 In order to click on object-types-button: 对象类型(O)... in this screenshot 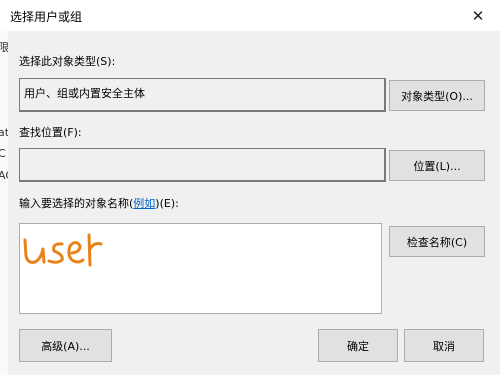, I will do `click(437, 95)`.